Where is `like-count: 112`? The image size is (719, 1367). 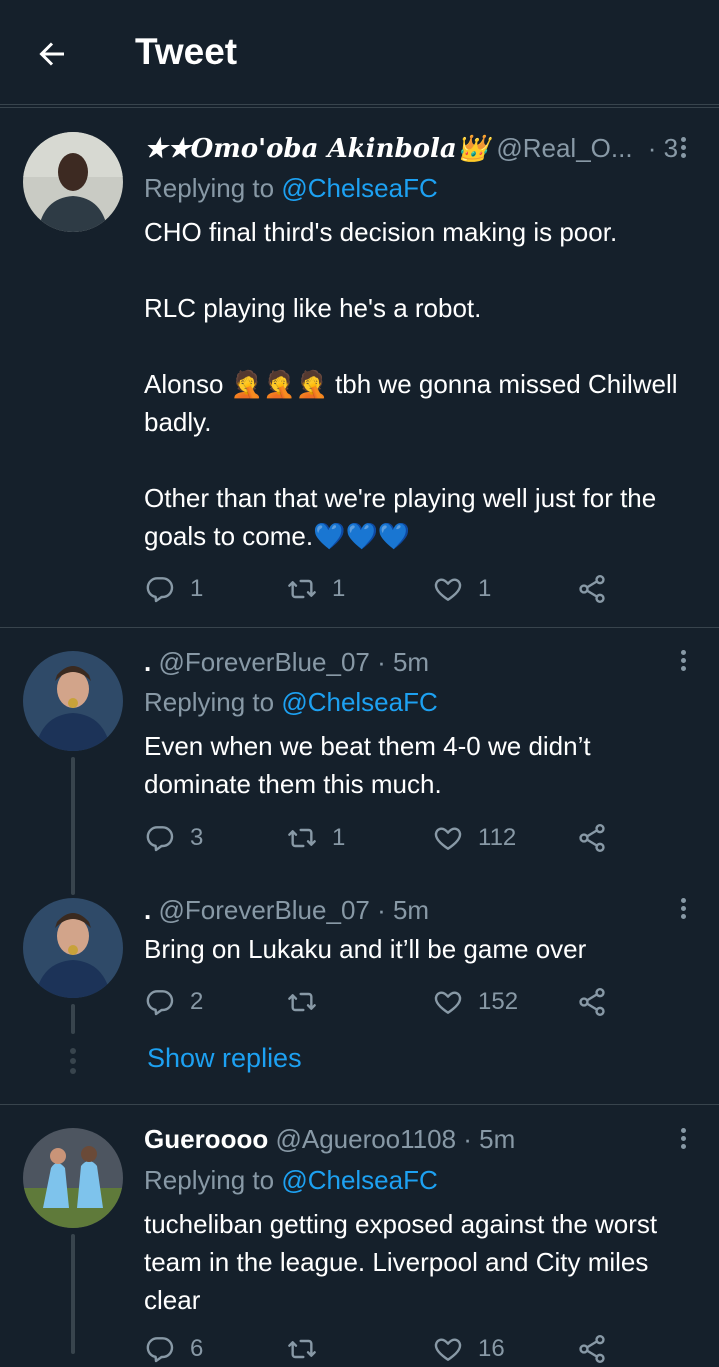
like-count: 112 is located at coordinates (497, 837).